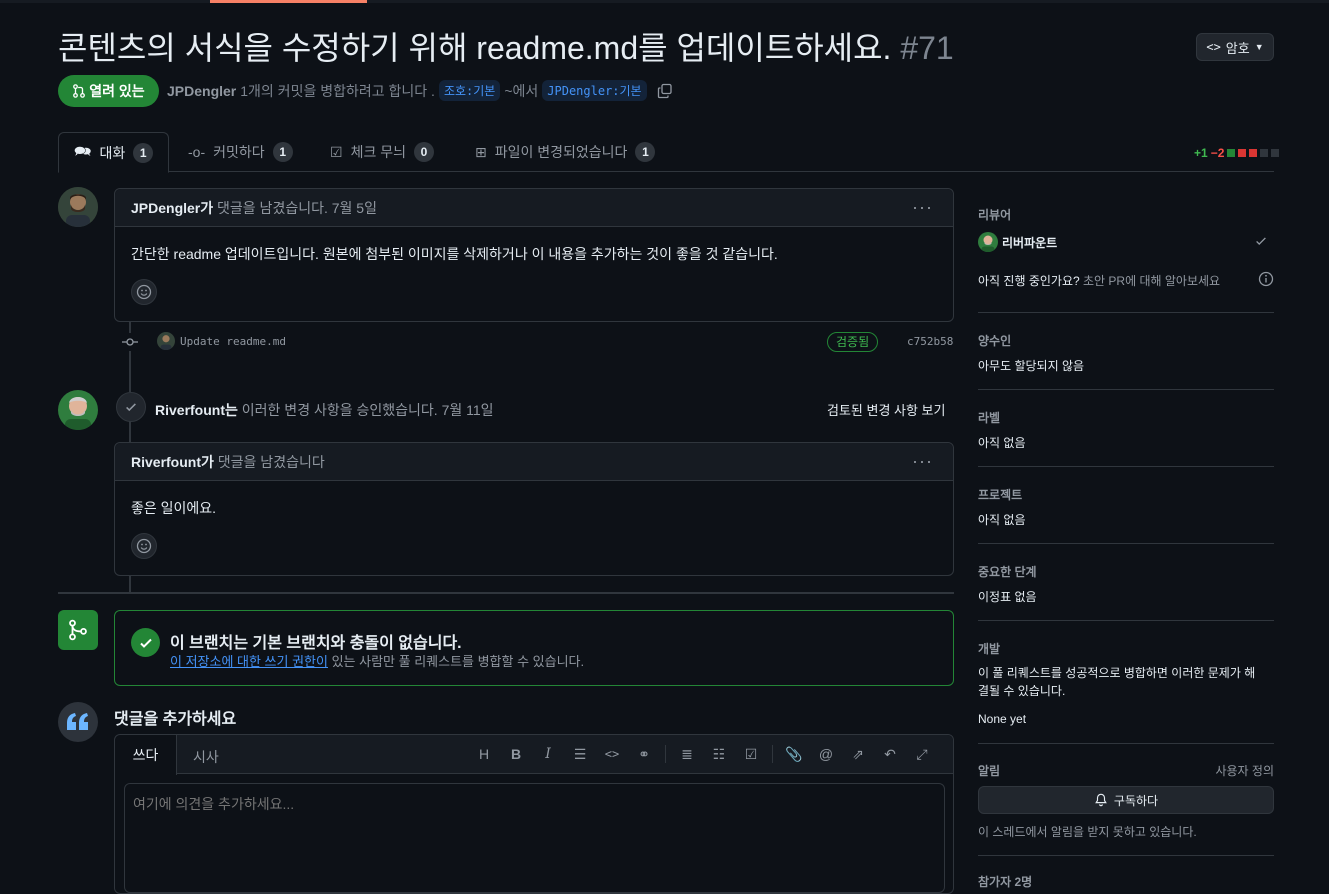  What do you see at coordinates (1126, 256) in the screenshot?
I see `sidebar-reviewers: 리뷰어 리버파운트 아직 진행 중인가요? 초안 PR에 대해 알아보세요` at bounding box center [1126, 256].